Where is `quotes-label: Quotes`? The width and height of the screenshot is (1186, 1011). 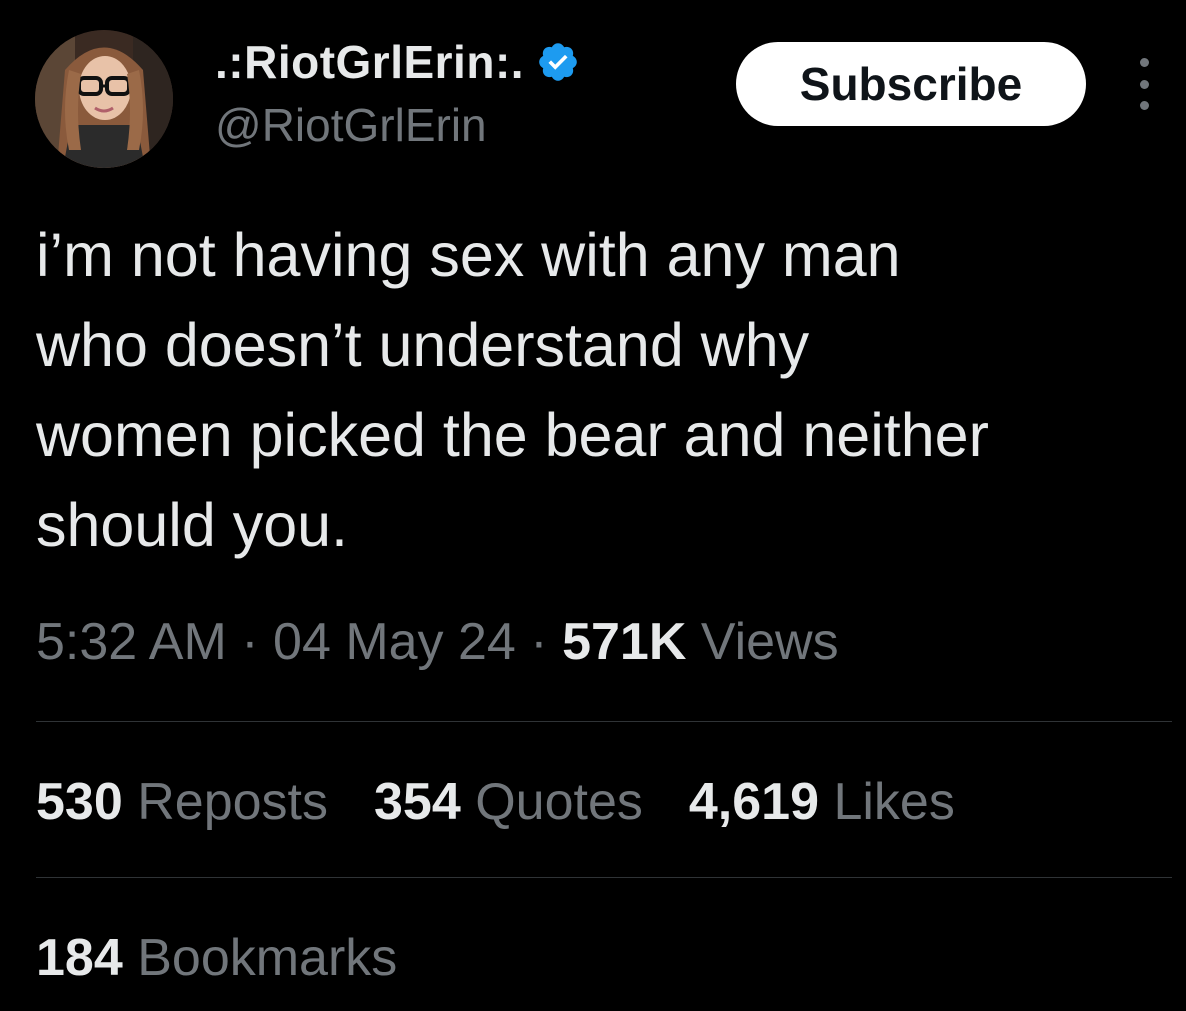 quotes-label: Quotes is located at coordinates (559, 802).